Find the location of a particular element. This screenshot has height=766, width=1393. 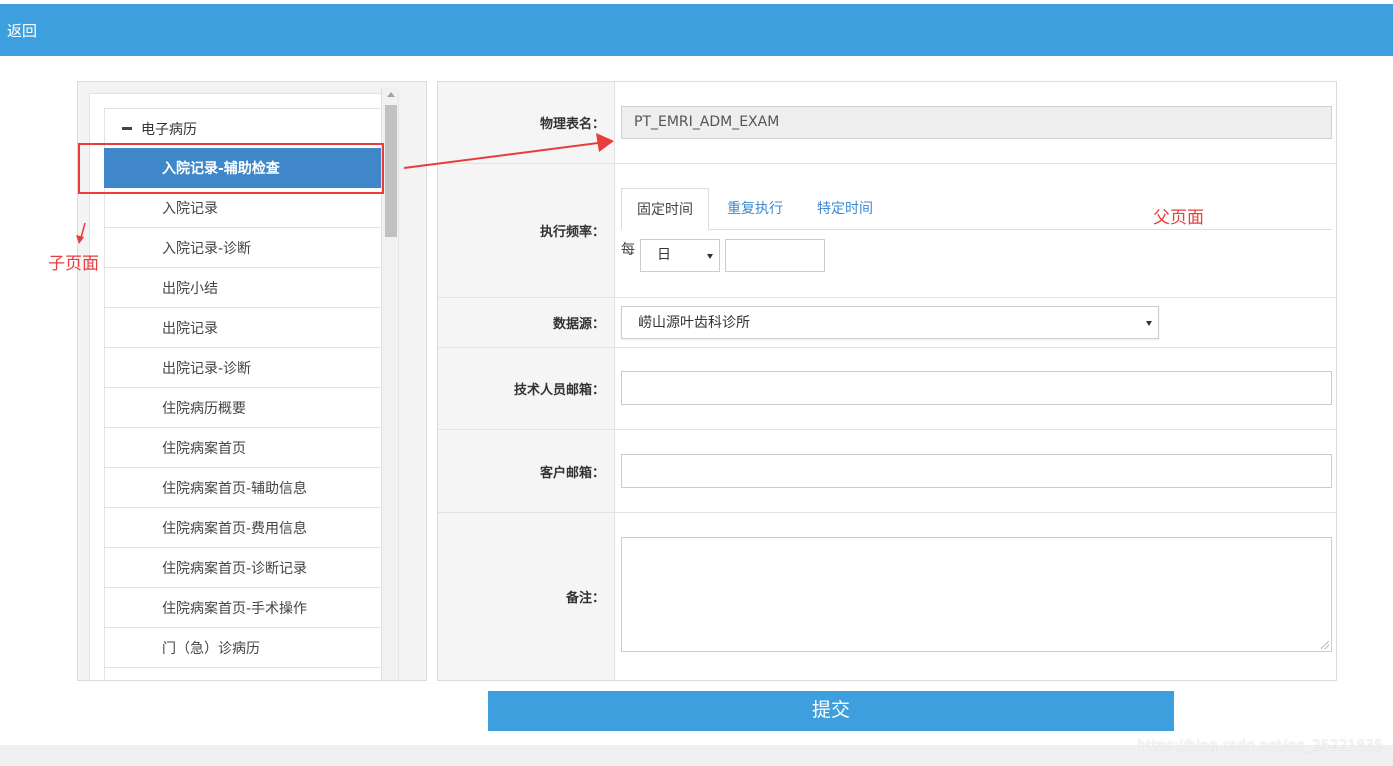

resize-grip-icon is located at coordinates (1325, 645).